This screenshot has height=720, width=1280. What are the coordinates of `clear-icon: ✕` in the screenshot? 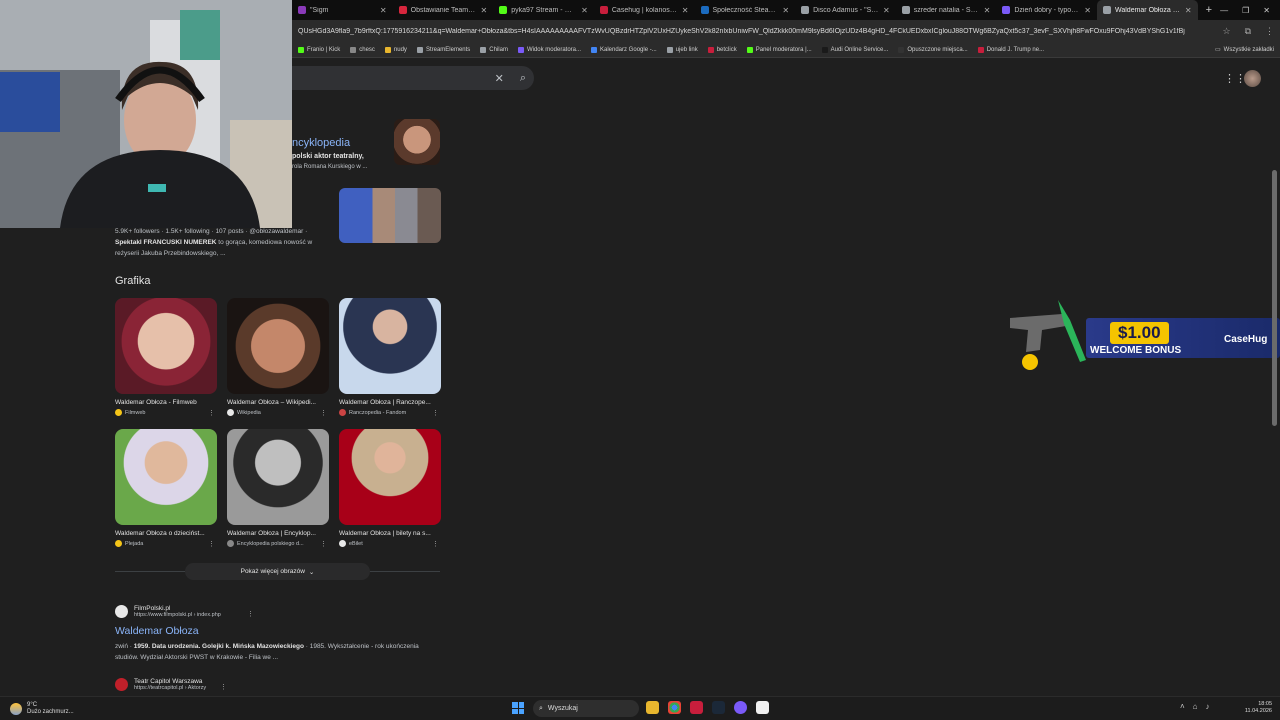 It's located at (499, 78).